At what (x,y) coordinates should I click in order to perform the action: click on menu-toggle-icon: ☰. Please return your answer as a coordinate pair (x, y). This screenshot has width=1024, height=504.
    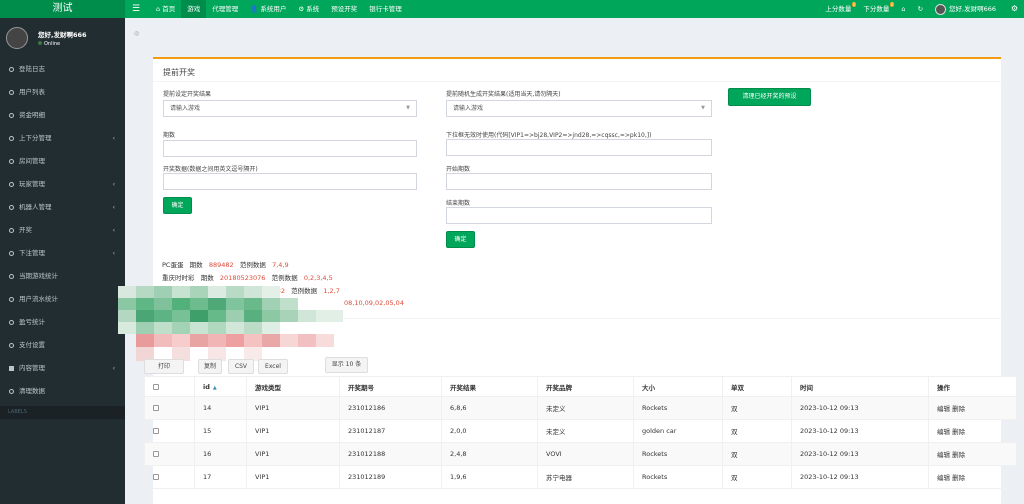
    Looking at the image, I should click on (136, 9).